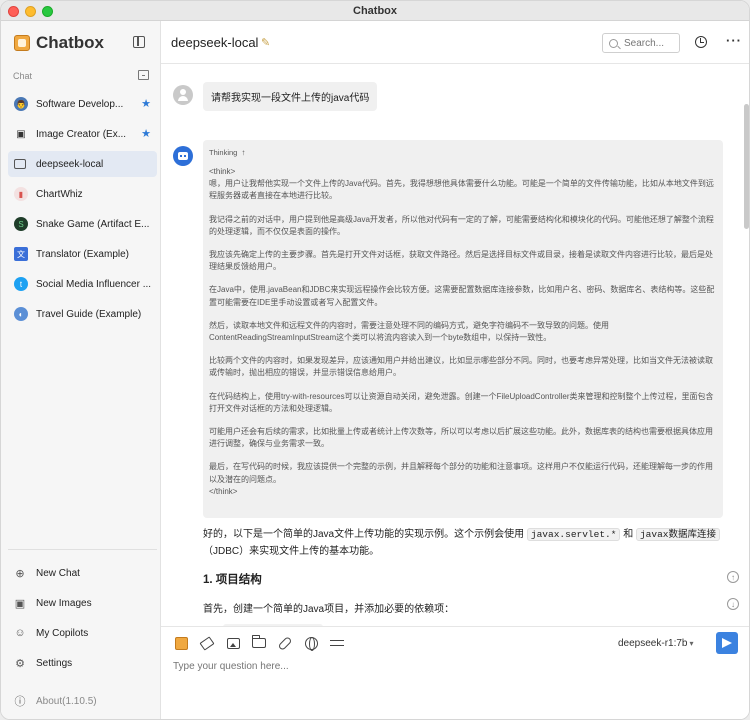  Describe the element at coordinates (215, 42) in the screenshot. I see `conversation-title: deepseek-local` at that location.